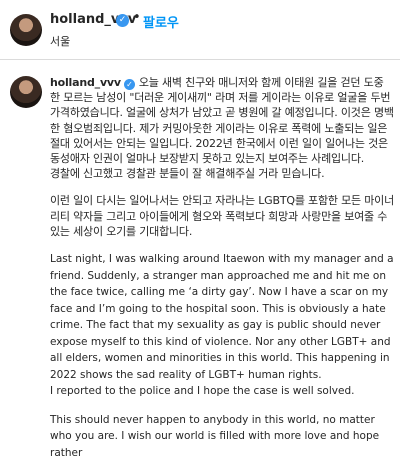 This screenshot has width=400, height=461. Describe the element at coordinates (26, 30) in the screenshot. I see `profile-avatar` at that location.